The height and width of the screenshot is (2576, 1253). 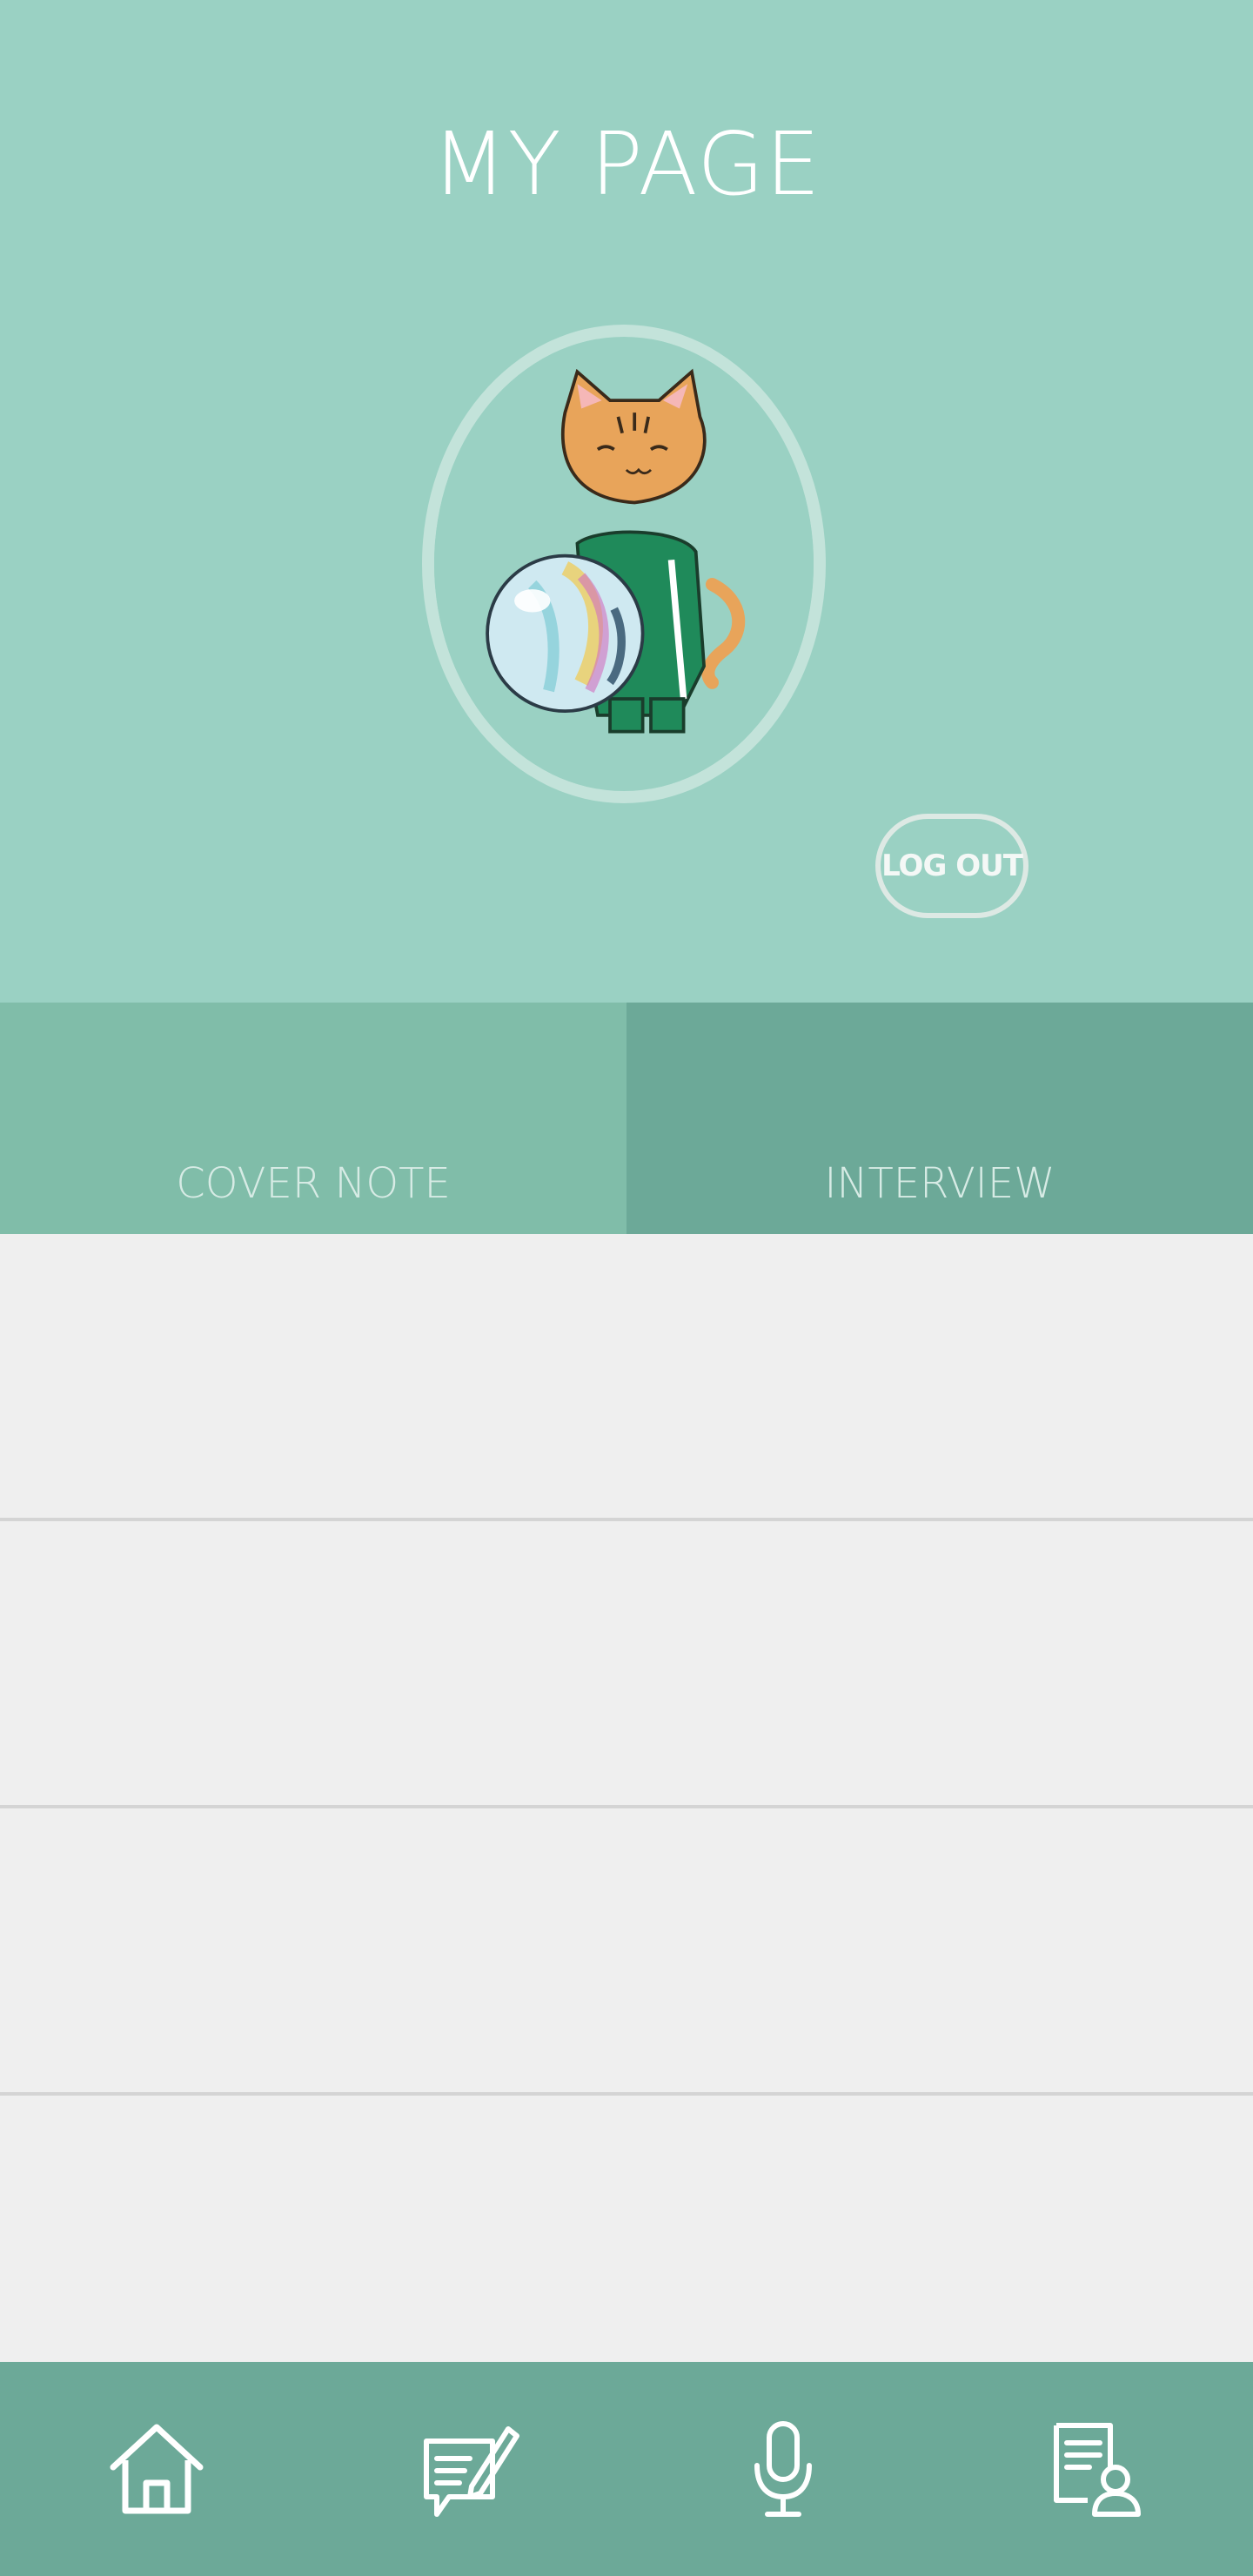 I want to click on nav-interview-button, so click(x=783, y=2469).